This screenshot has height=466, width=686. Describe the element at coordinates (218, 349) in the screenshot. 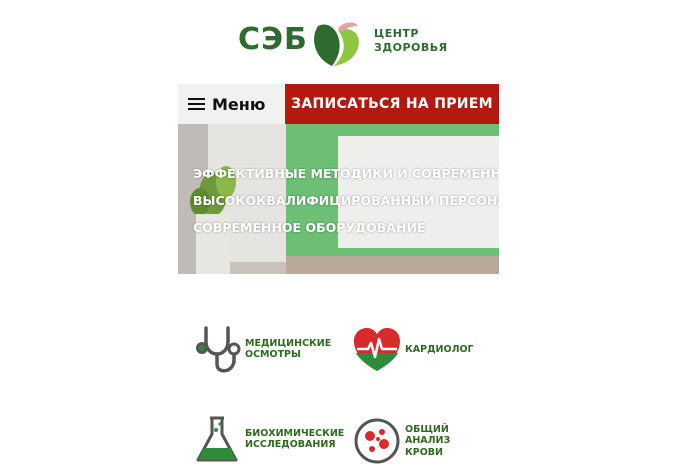

I see `stethoscope-icon` at that location.